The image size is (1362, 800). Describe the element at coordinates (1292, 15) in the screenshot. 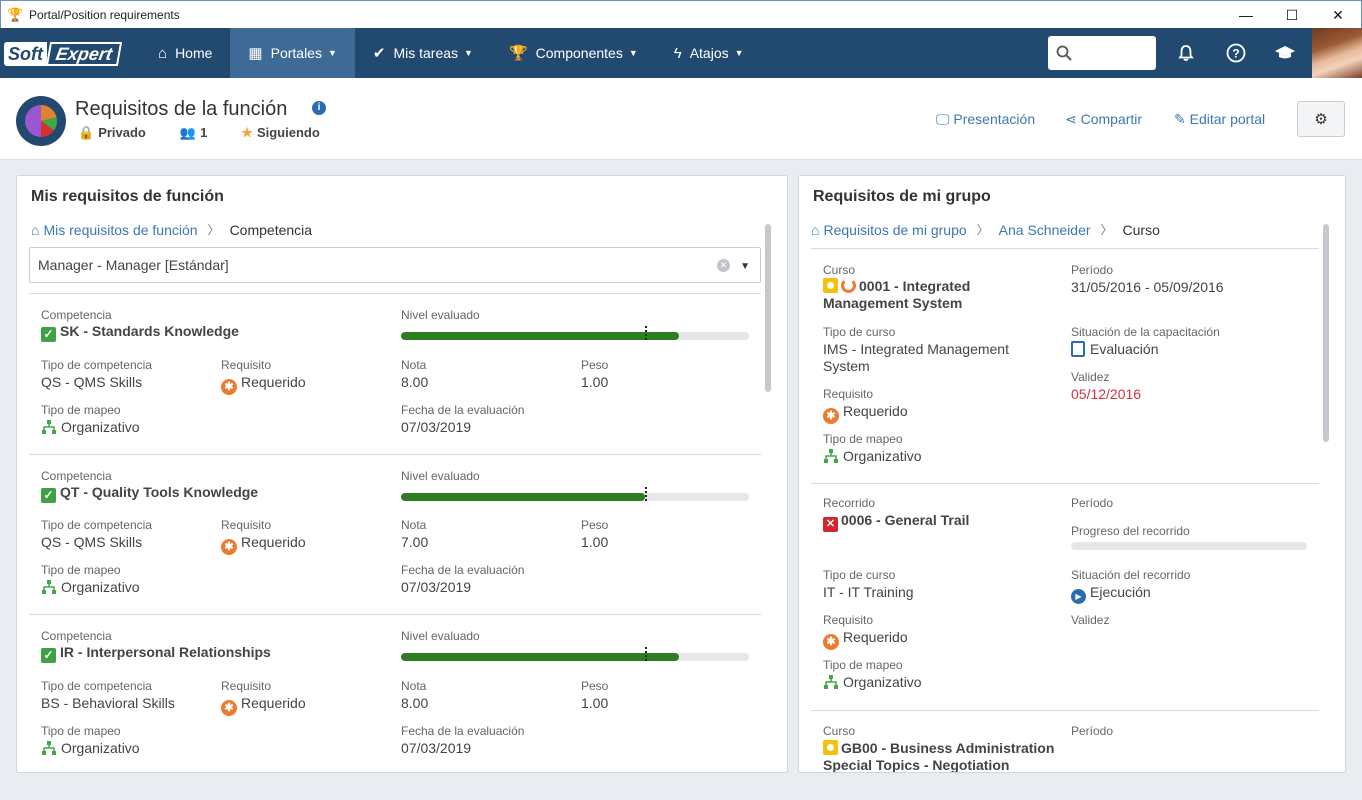

I see `maximize-icon: ☐` at that location.